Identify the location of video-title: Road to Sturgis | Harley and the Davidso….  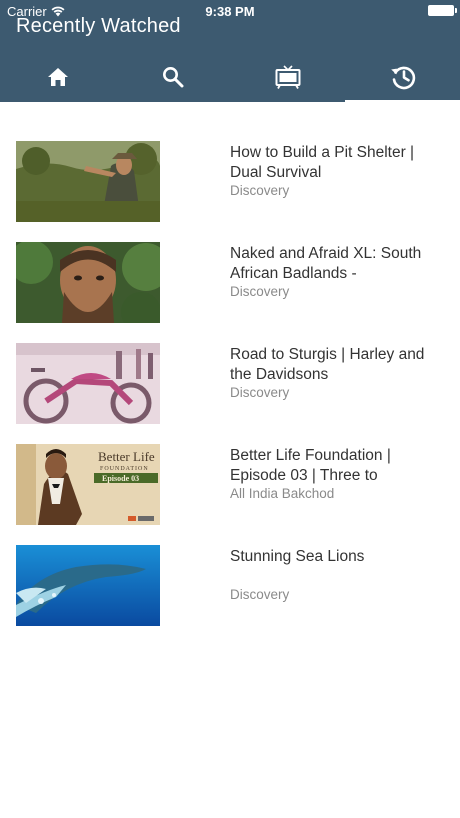
(327, 364).